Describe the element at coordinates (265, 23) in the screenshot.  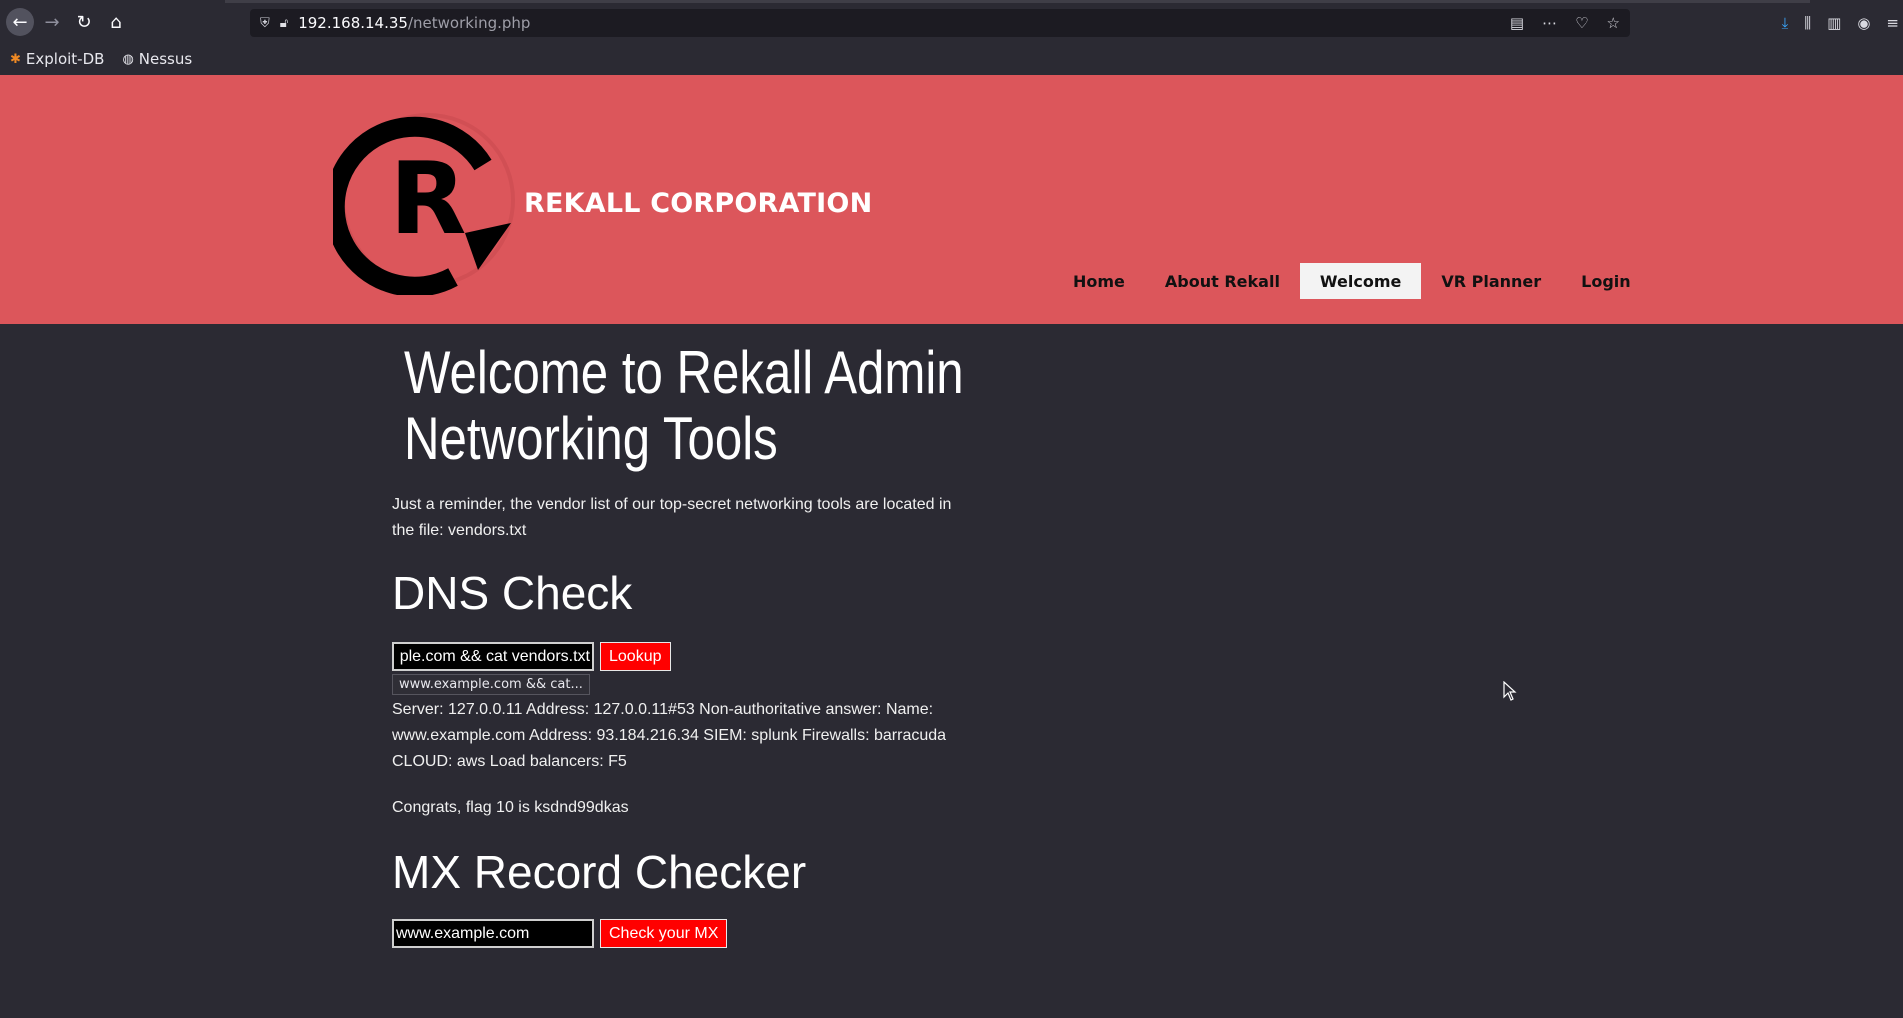
I see `shield-icon: ⛨` at that location.